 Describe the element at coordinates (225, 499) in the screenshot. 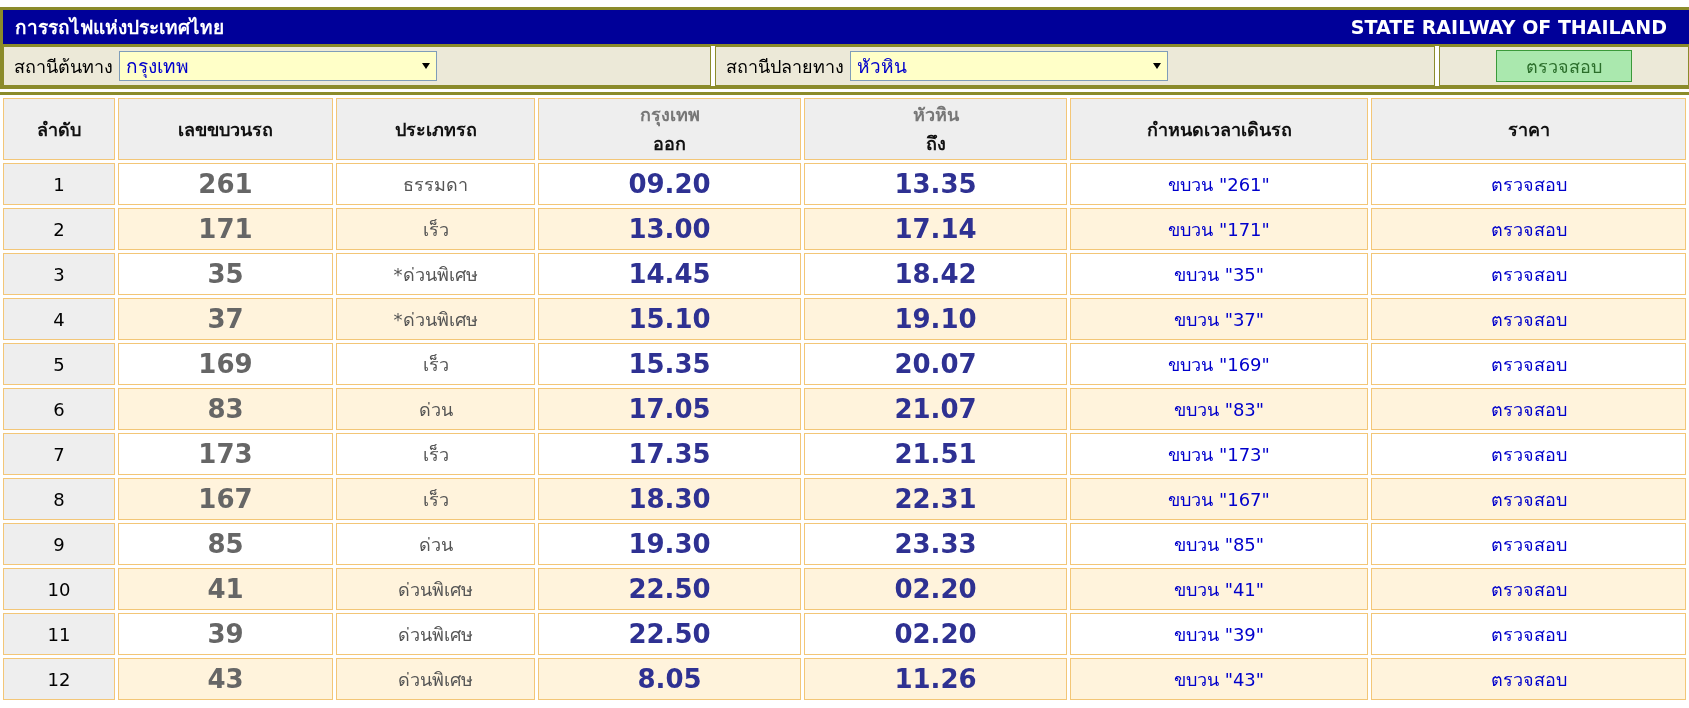

I see `train-number: 167` at that location.